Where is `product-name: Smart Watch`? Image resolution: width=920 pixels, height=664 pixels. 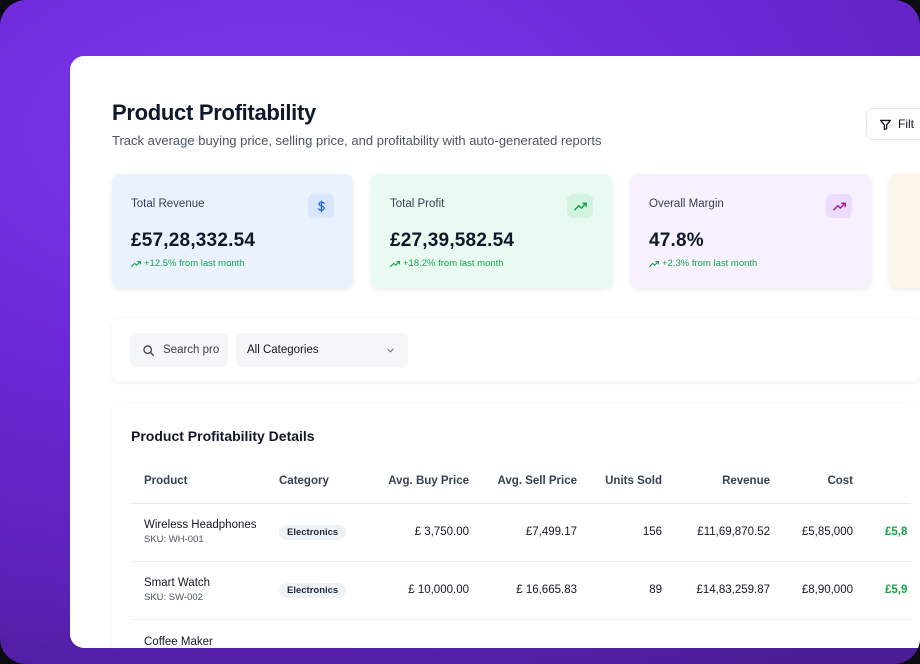 product-name: Smart Watch is located at coordinates (177, 583).